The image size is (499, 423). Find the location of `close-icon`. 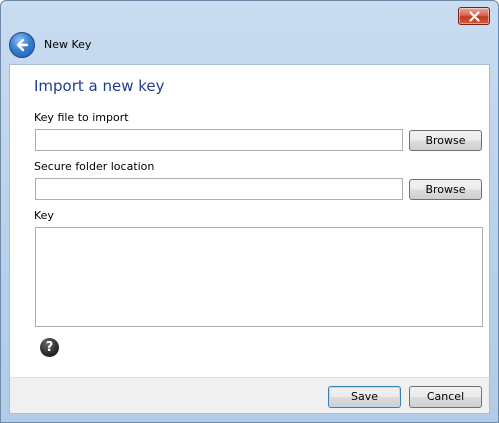

close-icon is located at coordinates (474, 16).